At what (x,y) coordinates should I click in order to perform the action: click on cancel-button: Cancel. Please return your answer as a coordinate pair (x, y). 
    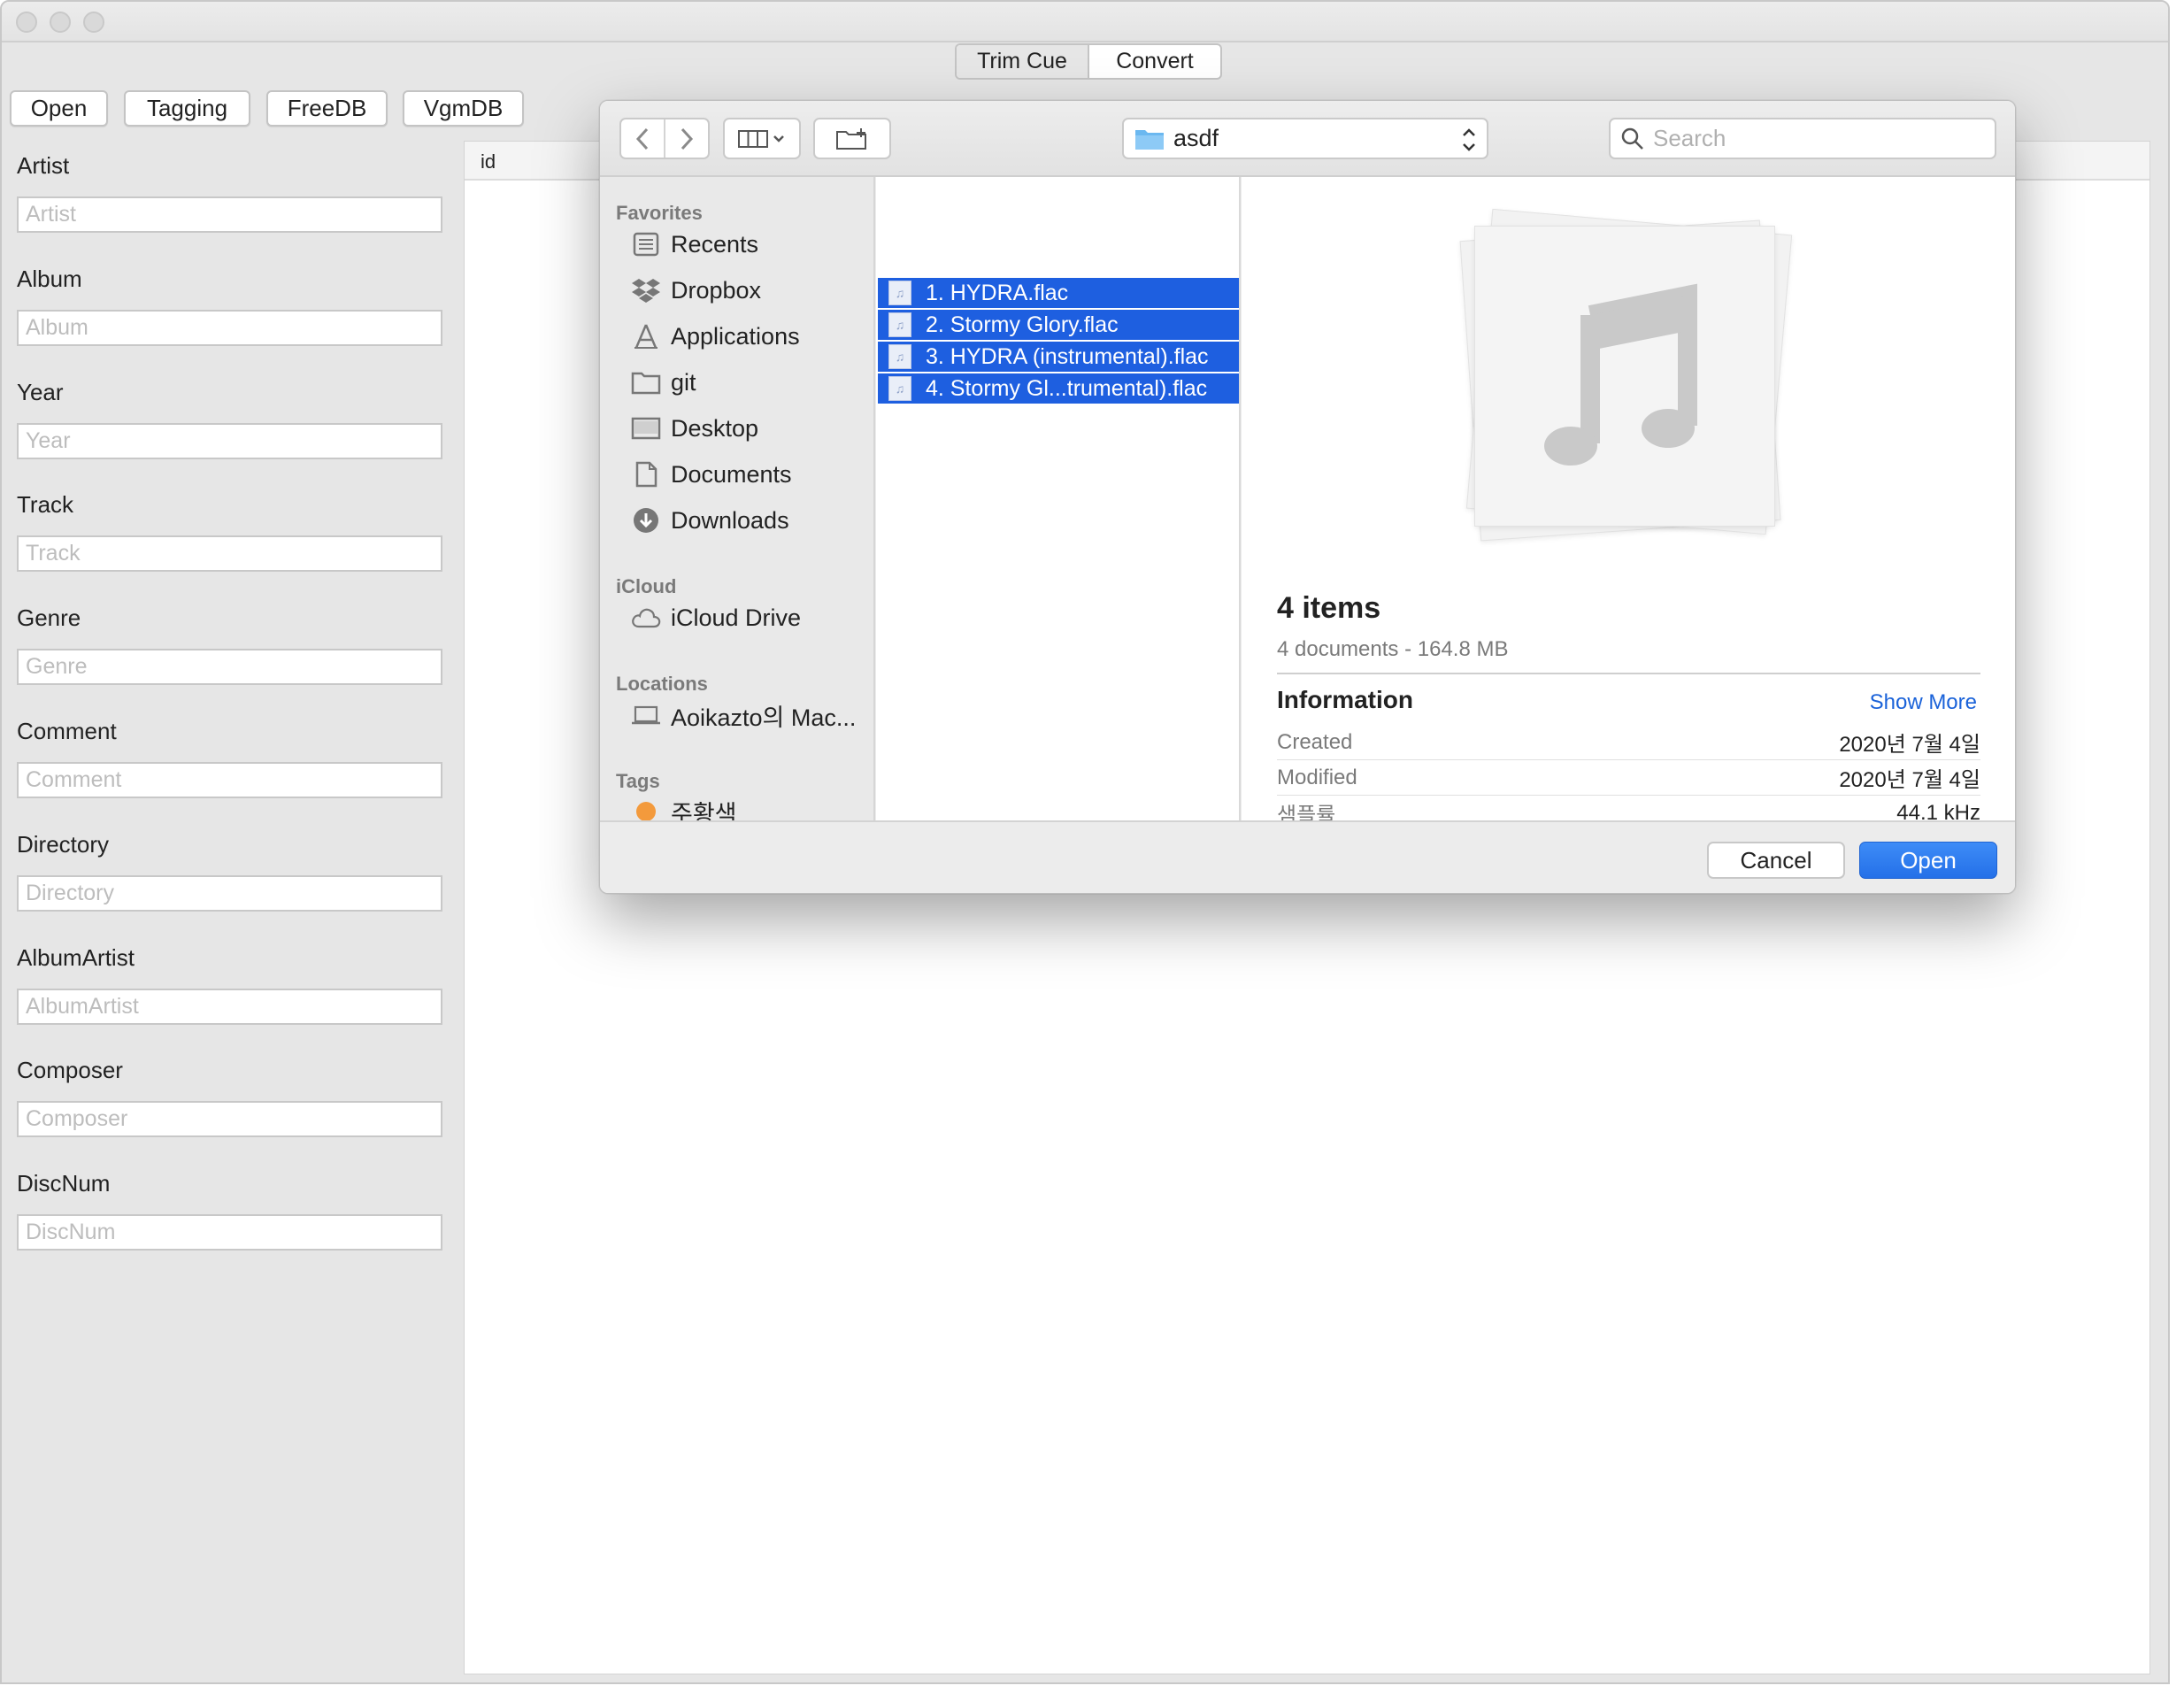
    Looking at the image, I should click on (1776, 860).